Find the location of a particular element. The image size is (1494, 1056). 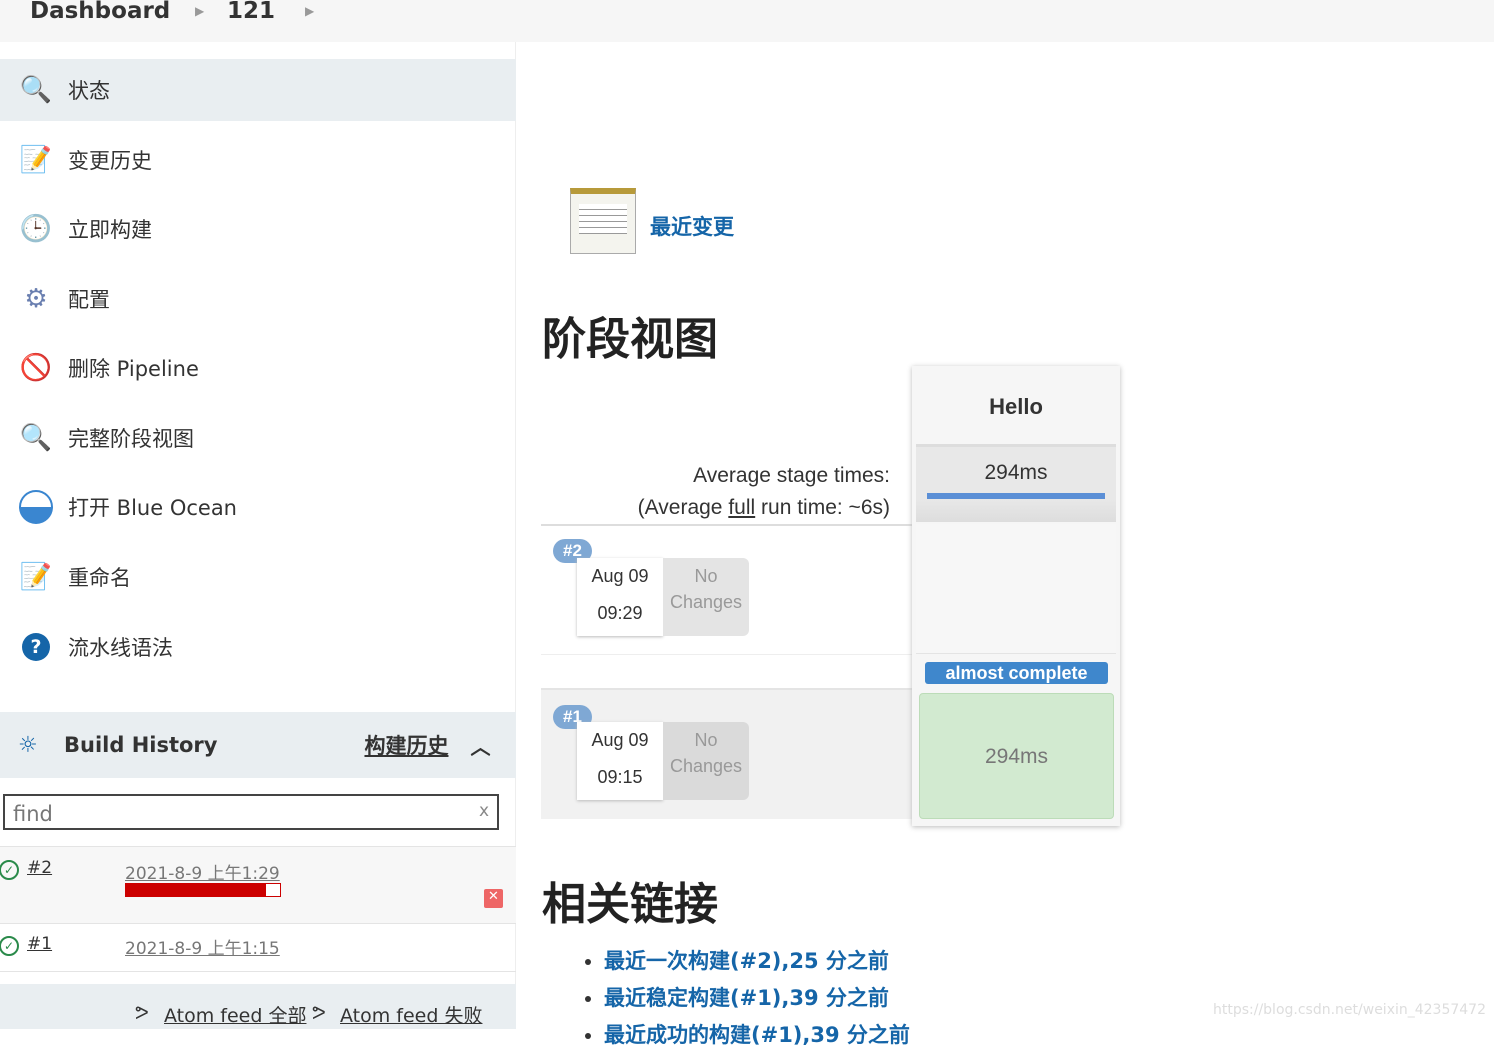

run-time-text: 09:29 is located at coordinates (620, 613).